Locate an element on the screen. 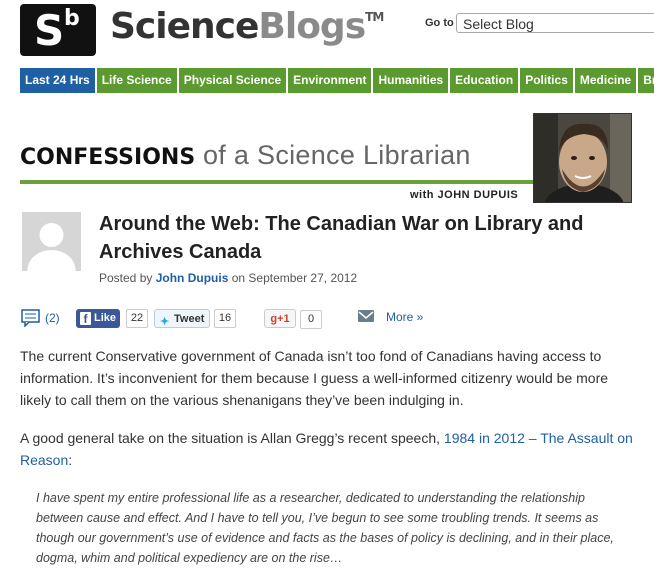  author-portrait is located at coordinates (582, 158).